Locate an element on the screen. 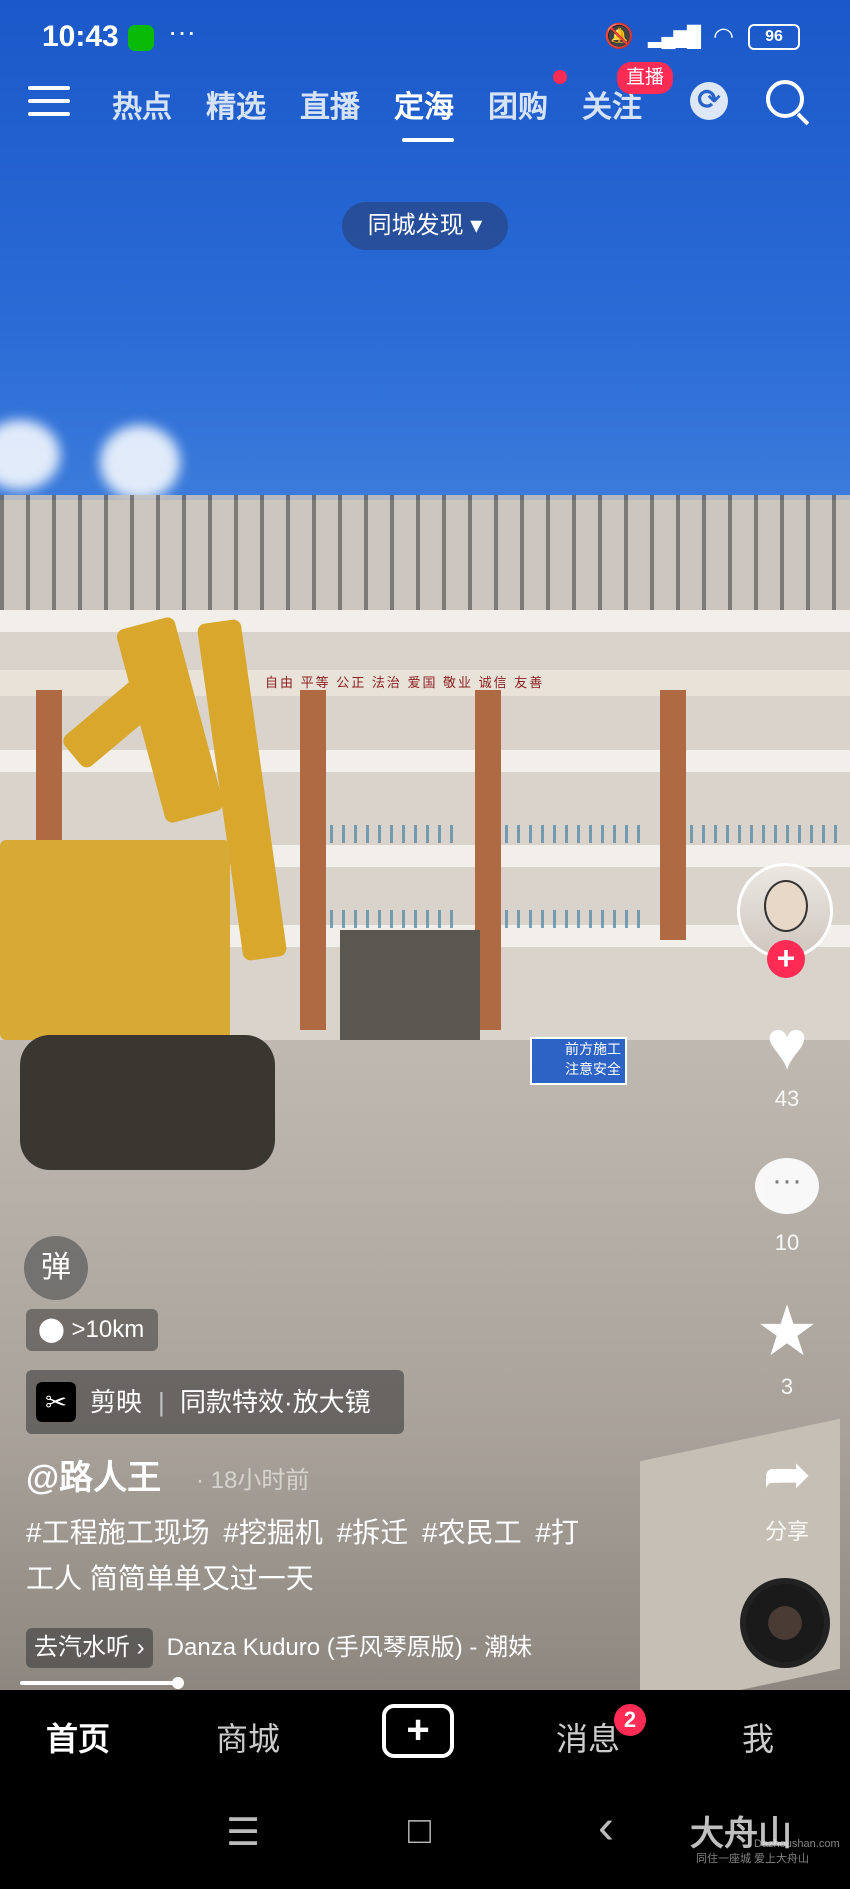 The width and height of the screenshot is (850, 1889). sign-text: 注意安全 is located at coordinates (593, 1069).